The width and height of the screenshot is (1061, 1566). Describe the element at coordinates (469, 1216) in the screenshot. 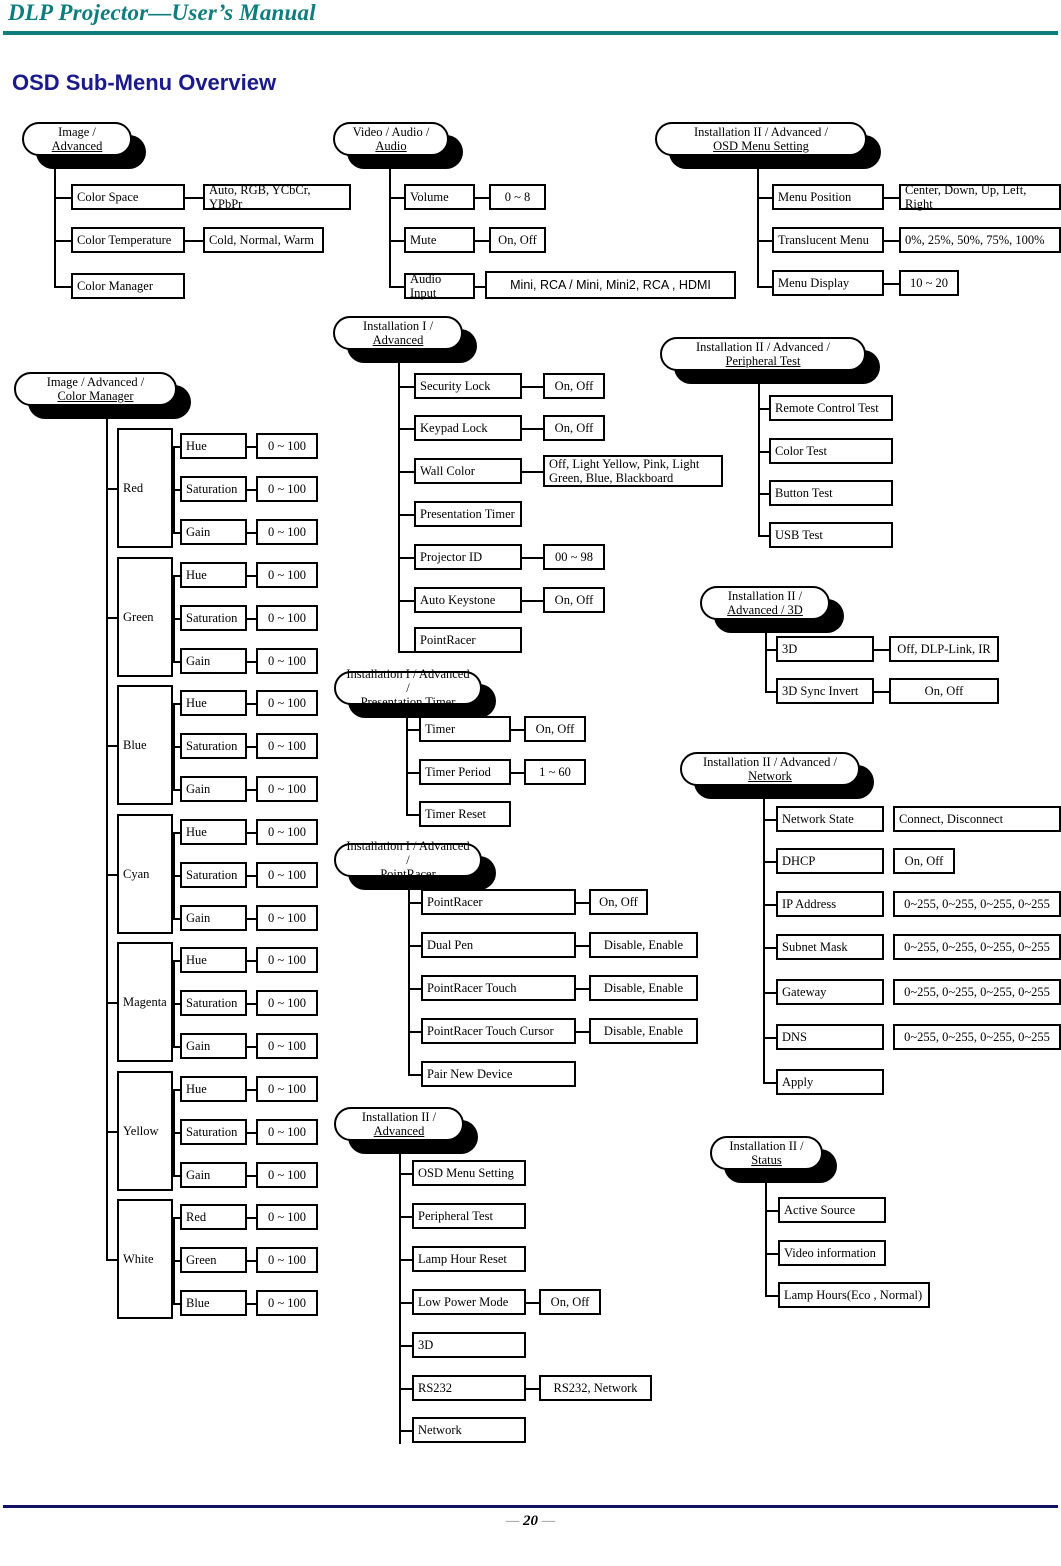

I see `menu-item-peripheral-test: Peripheral Test` at that location.